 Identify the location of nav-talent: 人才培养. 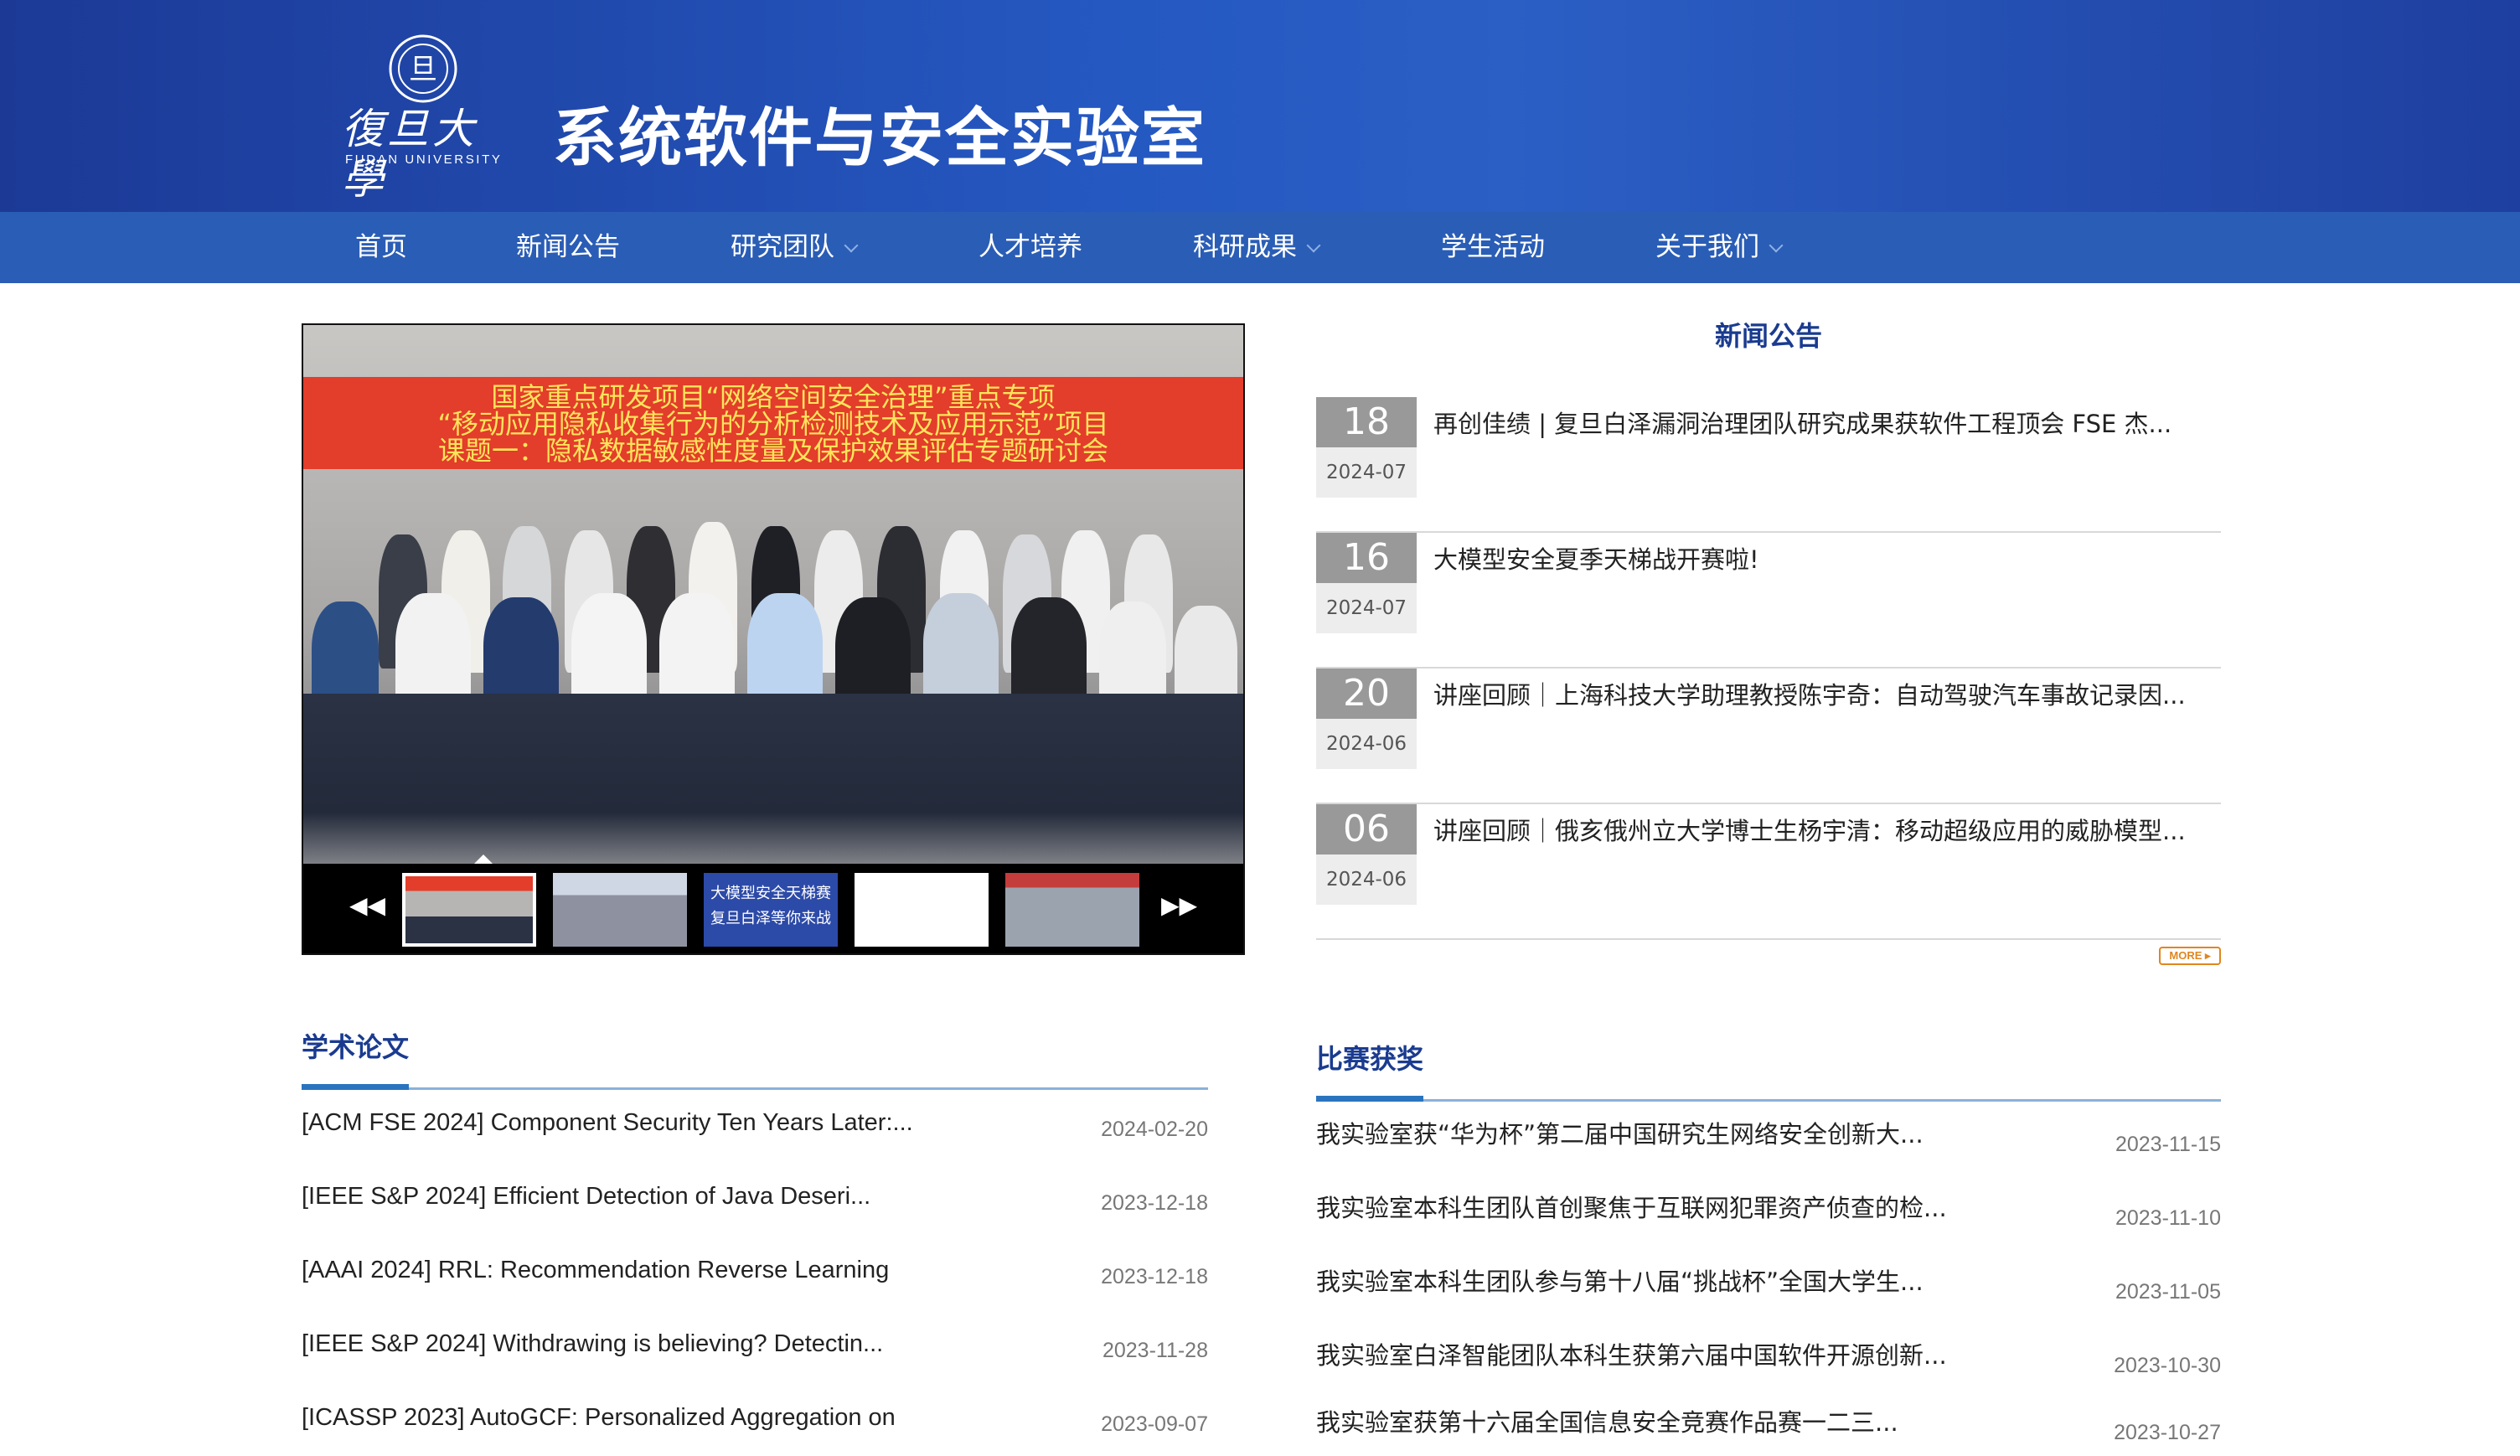
(1030, 248).